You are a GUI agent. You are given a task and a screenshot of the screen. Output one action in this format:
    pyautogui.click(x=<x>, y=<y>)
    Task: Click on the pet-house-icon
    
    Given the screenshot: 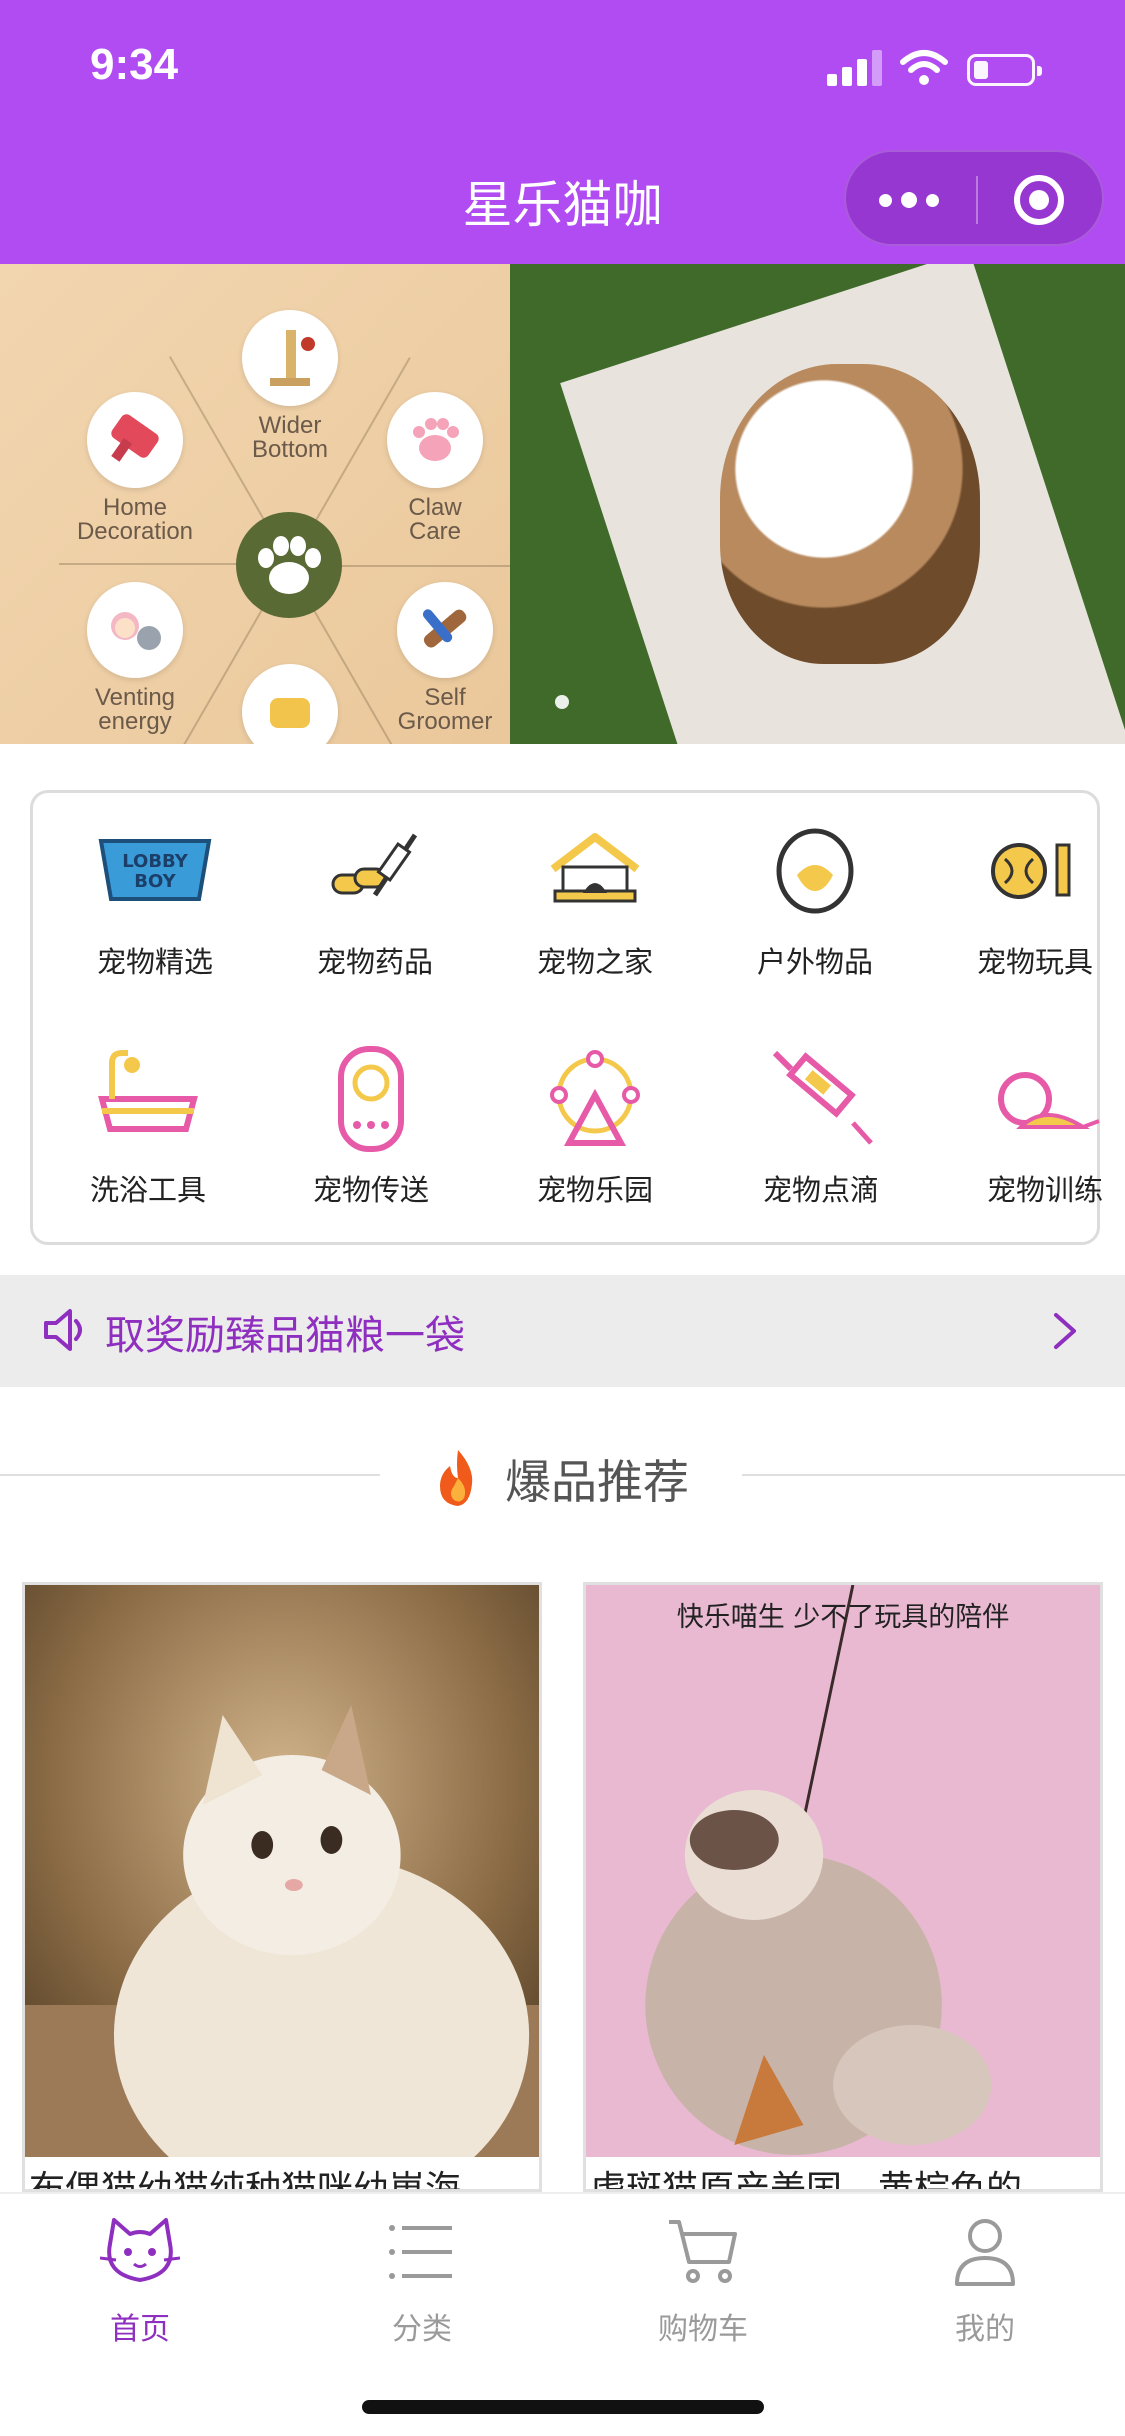 What is the action you would take?
    pyautogui.click(x=595, y=870)
    